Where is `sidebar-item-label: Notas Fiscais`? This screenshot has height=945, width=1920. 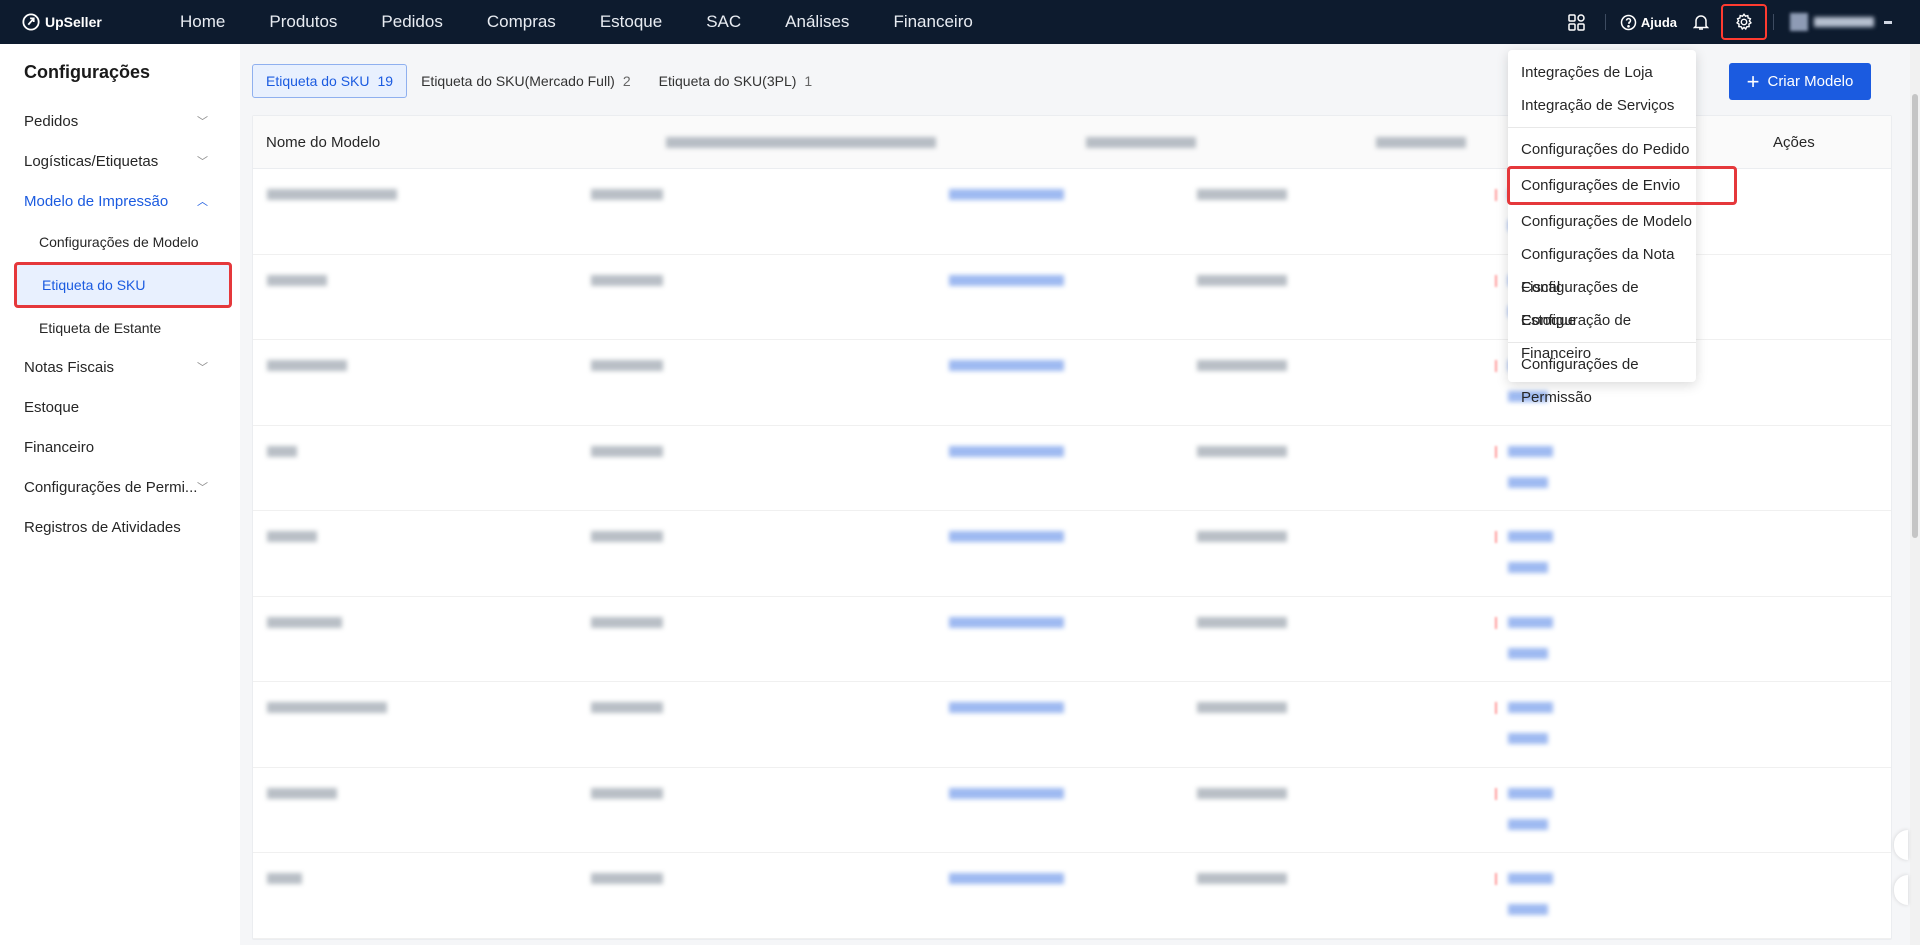
sidebar-item-label: Notas Fiscais is located at coordinates (69, 367).